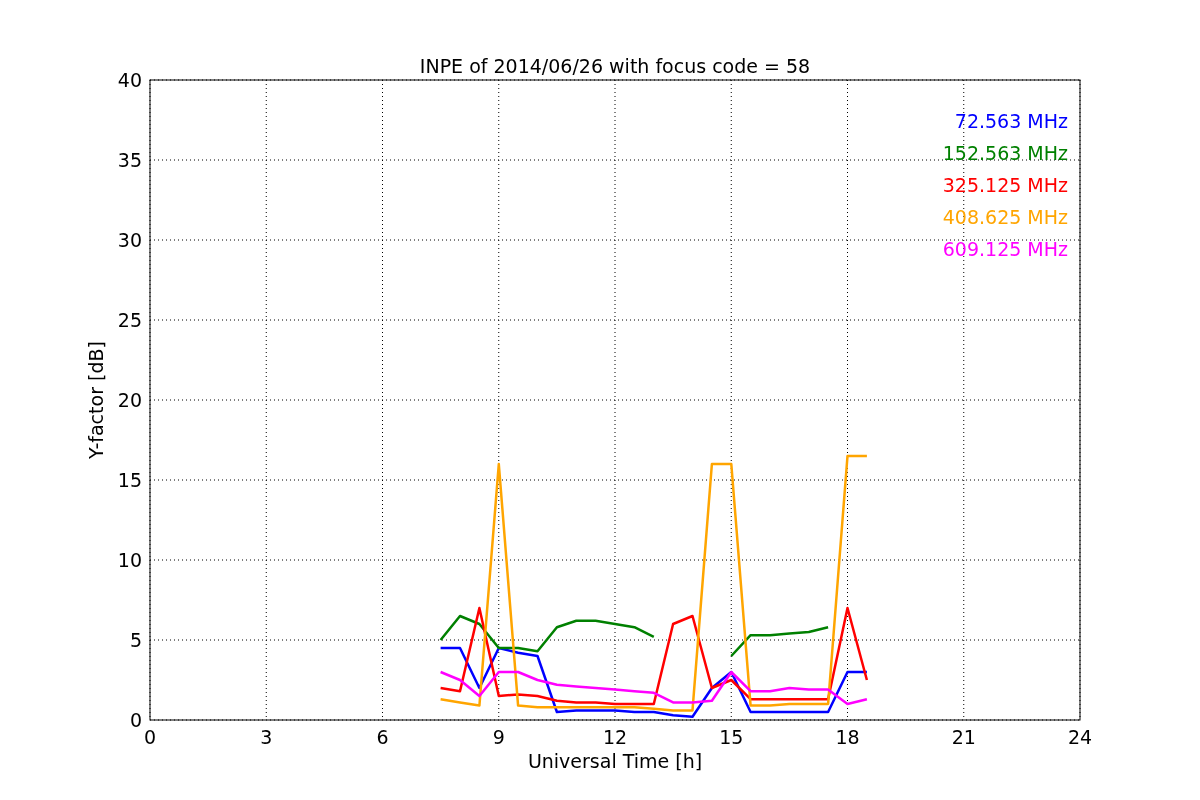  I want to click on legend-label: 609.125 MHz, so click(1005, 249).